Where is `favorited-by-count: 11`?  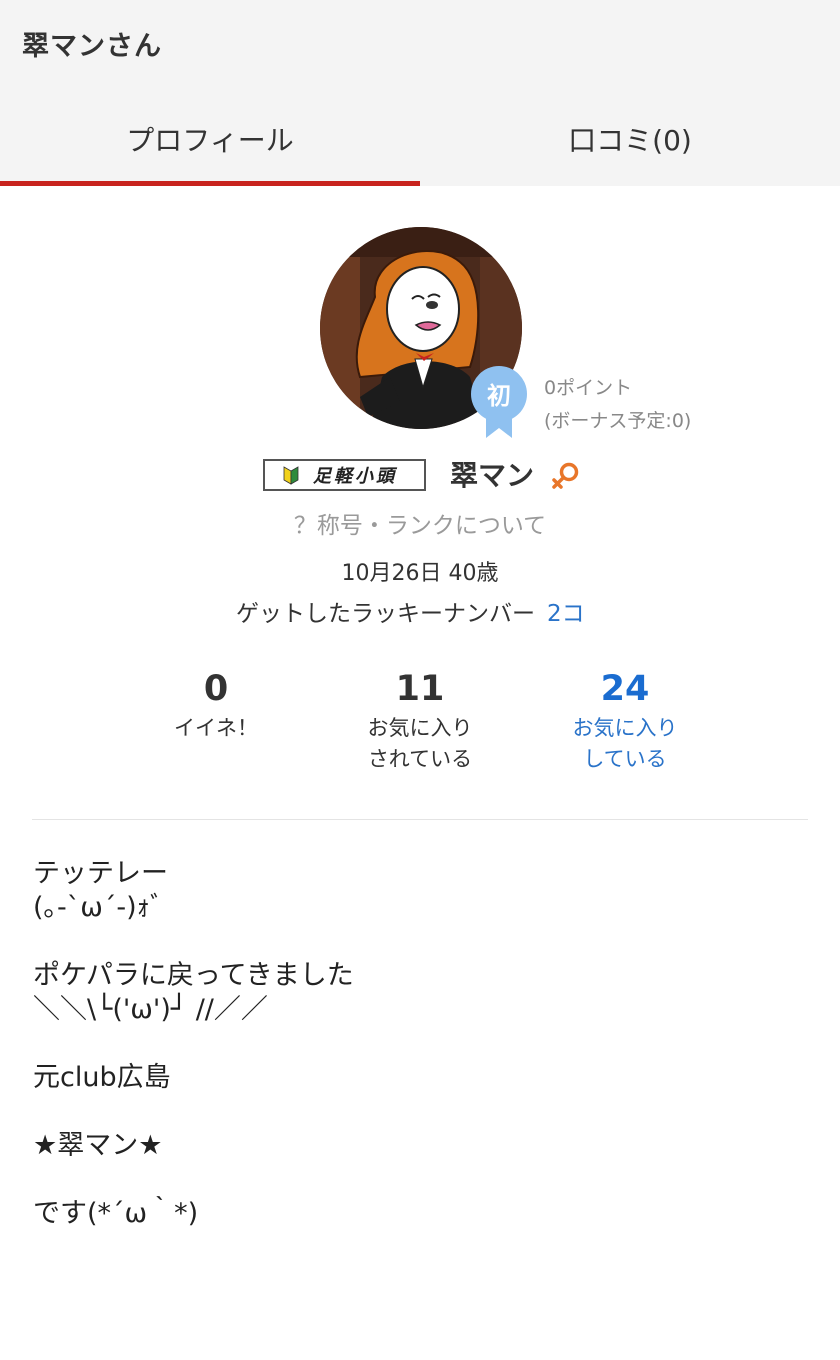 favorited-by-count: 11 is located at coordinates (420, 689).